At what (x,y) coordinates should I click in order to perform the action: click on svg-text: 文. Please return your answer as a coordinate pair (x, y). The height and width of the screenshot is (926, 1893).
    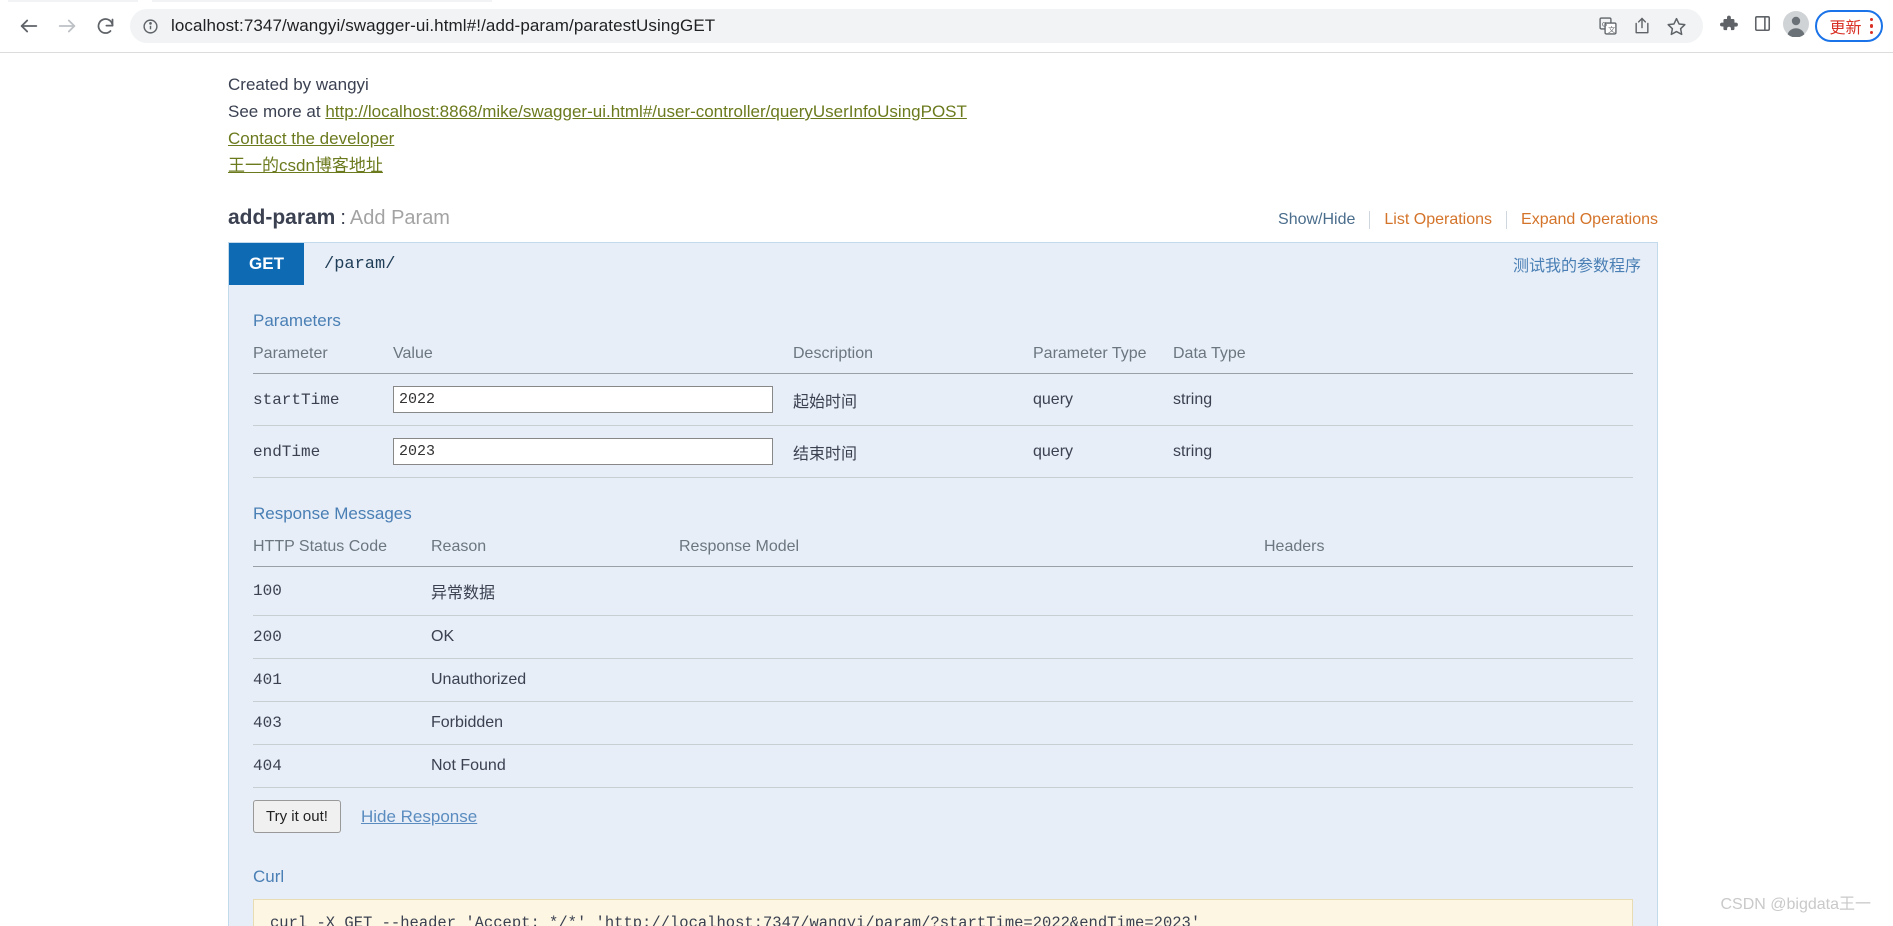
    Looking at the image, I should click on (1612, 29).